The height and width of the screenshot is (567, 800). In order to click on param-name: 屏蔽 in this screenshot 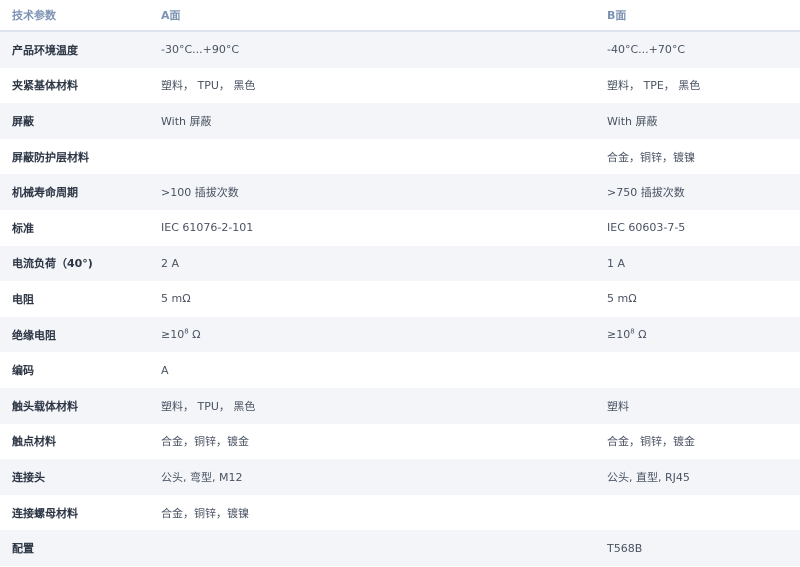, I will do `click(74, 121)`.